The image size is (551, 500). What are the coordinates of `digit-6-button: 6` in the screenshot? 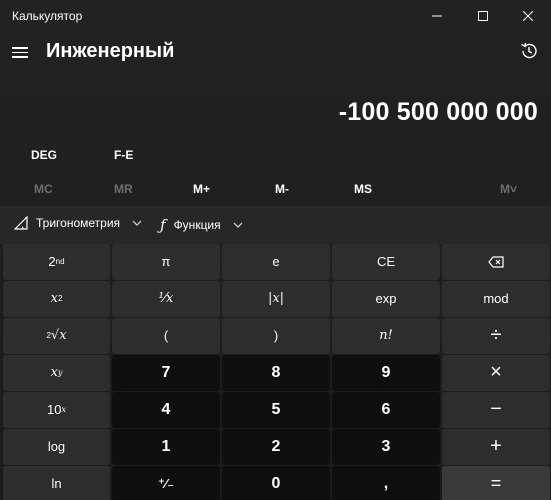 It's located at (386, 410).